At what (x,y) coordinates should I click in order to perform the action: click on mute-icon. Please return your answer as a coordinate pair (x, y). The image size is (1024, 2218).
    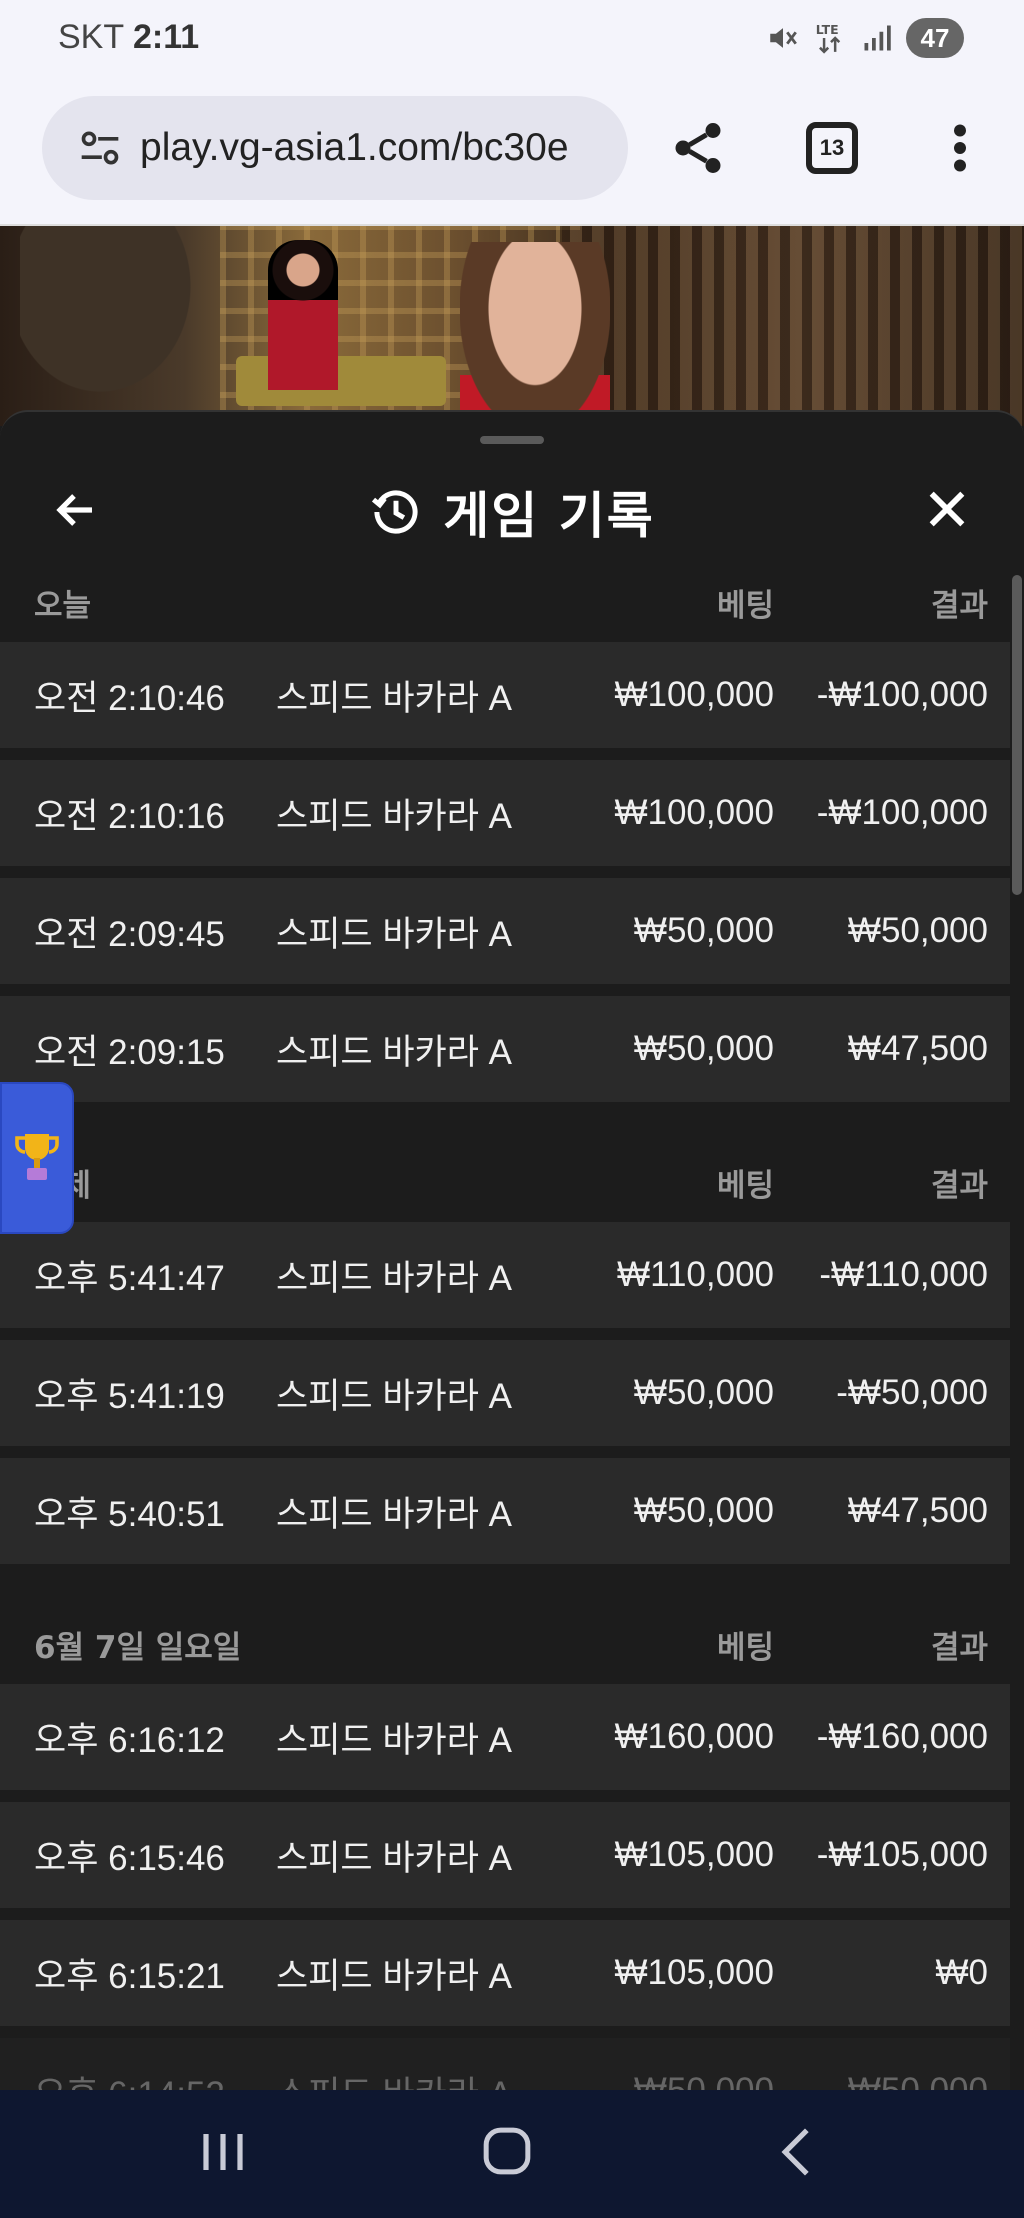
    Looking at the image, I should click on (783, 38).